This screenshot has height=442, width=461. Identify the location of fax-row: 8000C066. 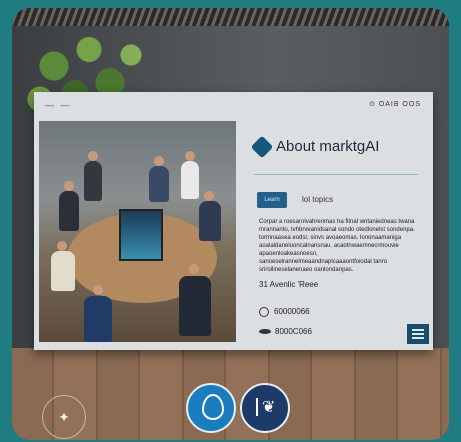
(285, 331).